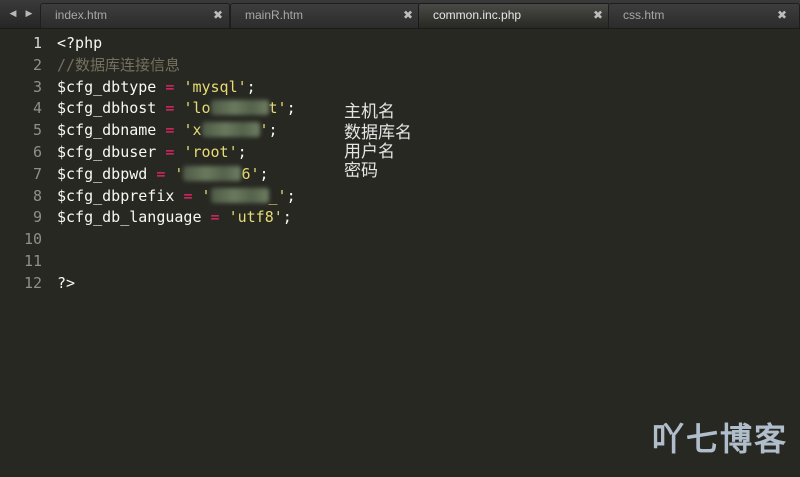 This screenshot has height=477, width=800. What do you see at coordinates (129, 217) in the screenshot?
I see `code-variable: $cfg_db_language` at bounding box center [129, 217].